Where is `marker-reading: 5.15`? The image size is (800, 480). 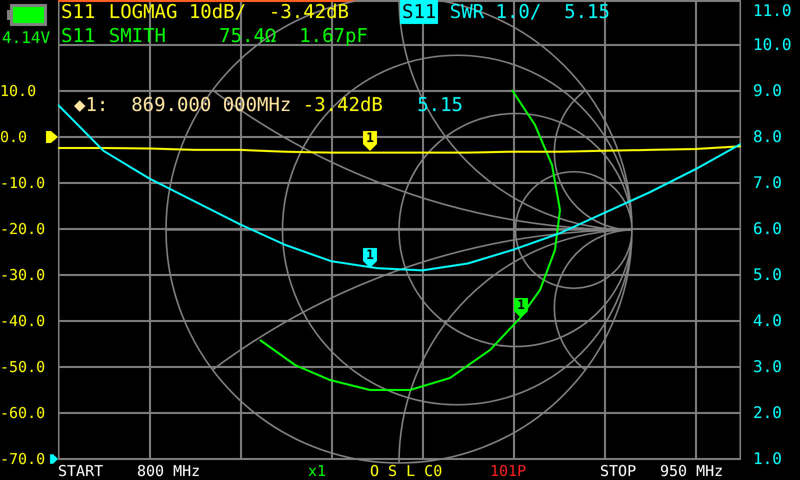
marker-reading: 5.15 is located at coordinates (440, 105).